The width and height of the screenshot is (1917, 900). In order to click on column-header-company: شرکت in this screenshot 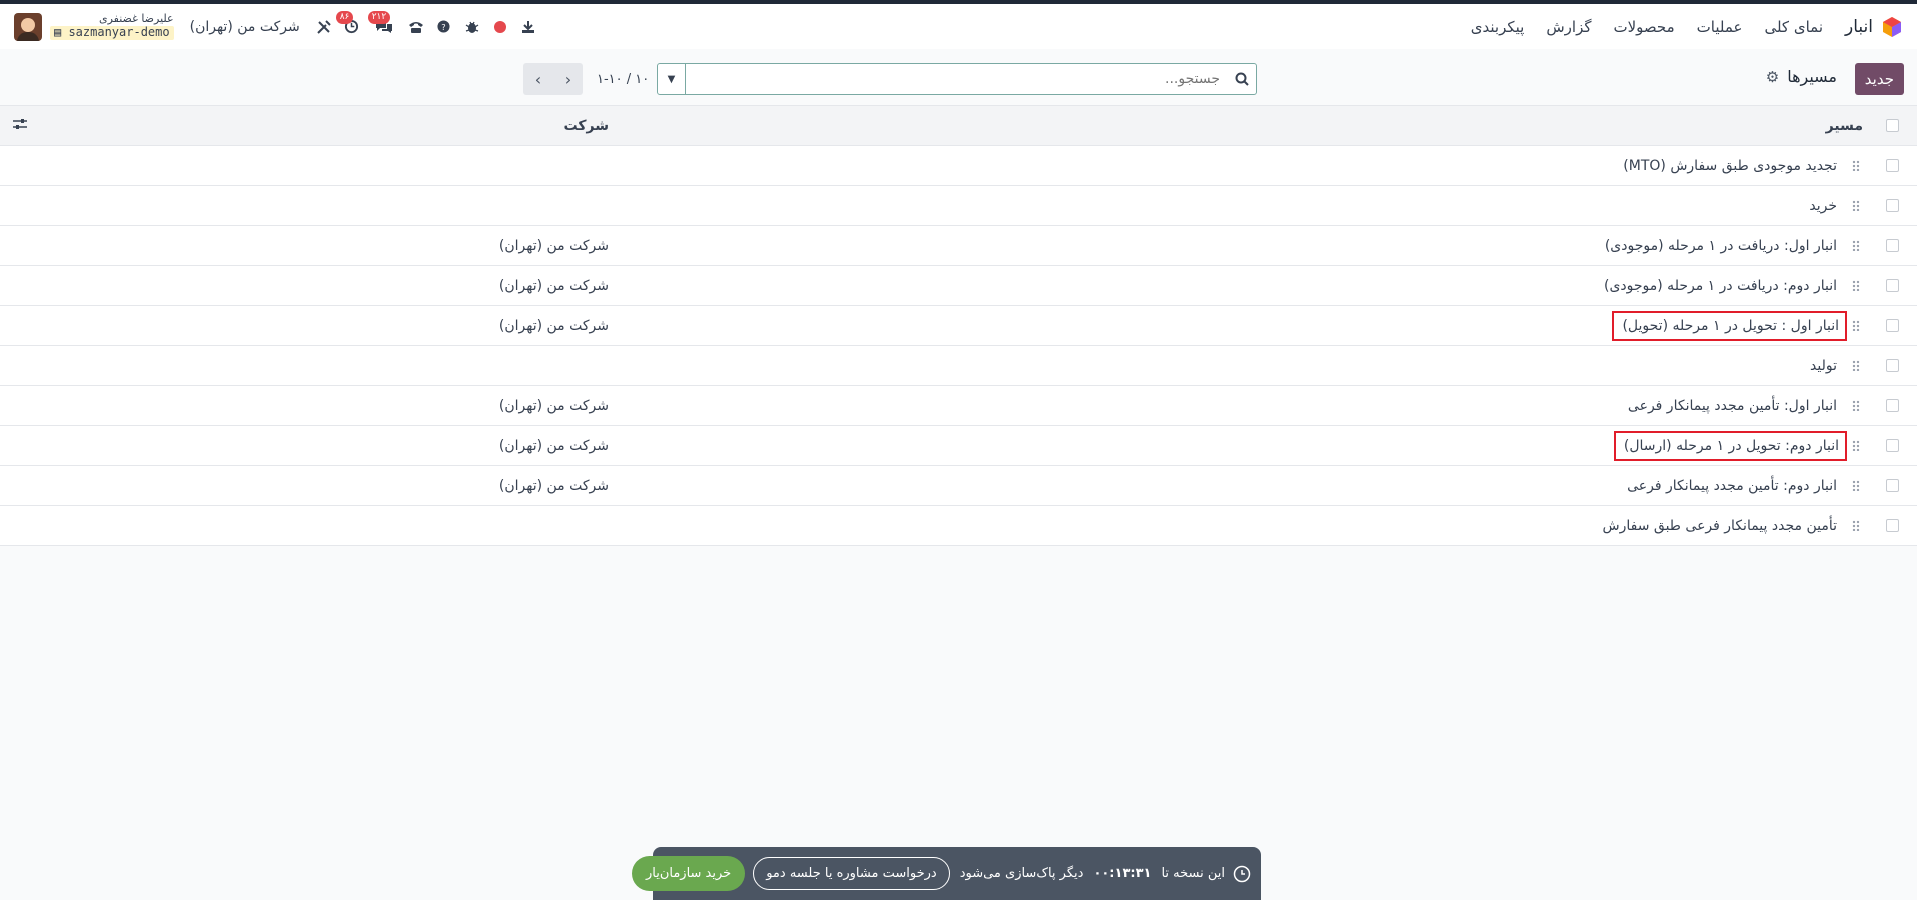, I will do `click(324, 125)`.